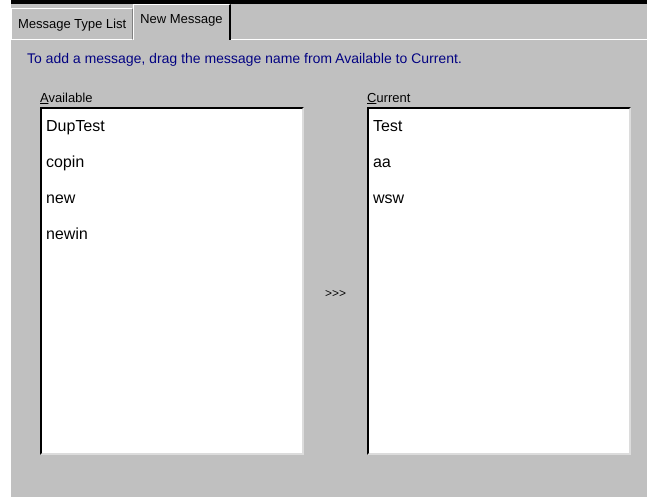 The height and width of the screenshot is (497, 647). I want to click on list-item: newin, so click(172, 239).